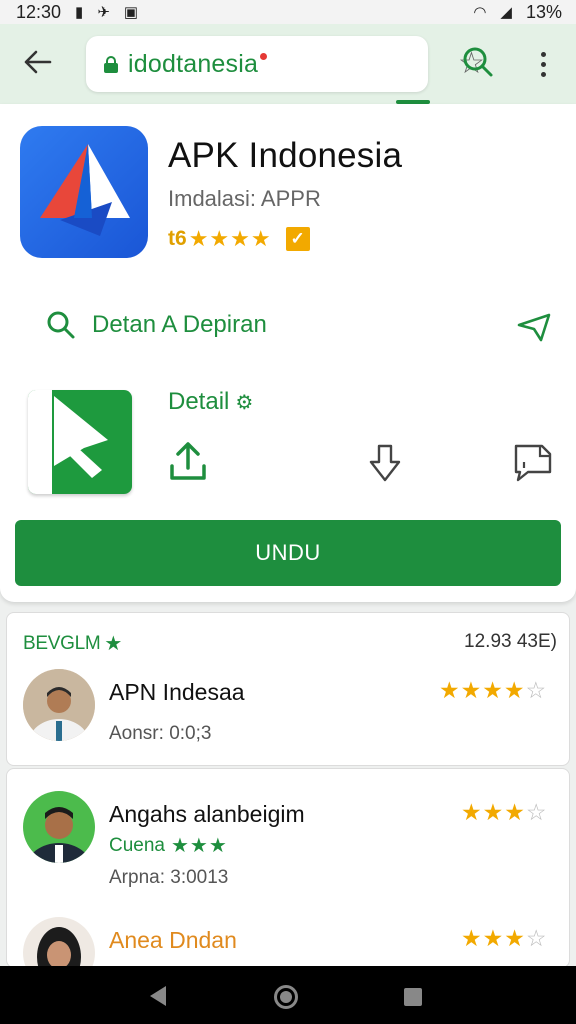 This screenshot has width=576, height=1024. I want to click on star-icon: ★, so click(113, 644).